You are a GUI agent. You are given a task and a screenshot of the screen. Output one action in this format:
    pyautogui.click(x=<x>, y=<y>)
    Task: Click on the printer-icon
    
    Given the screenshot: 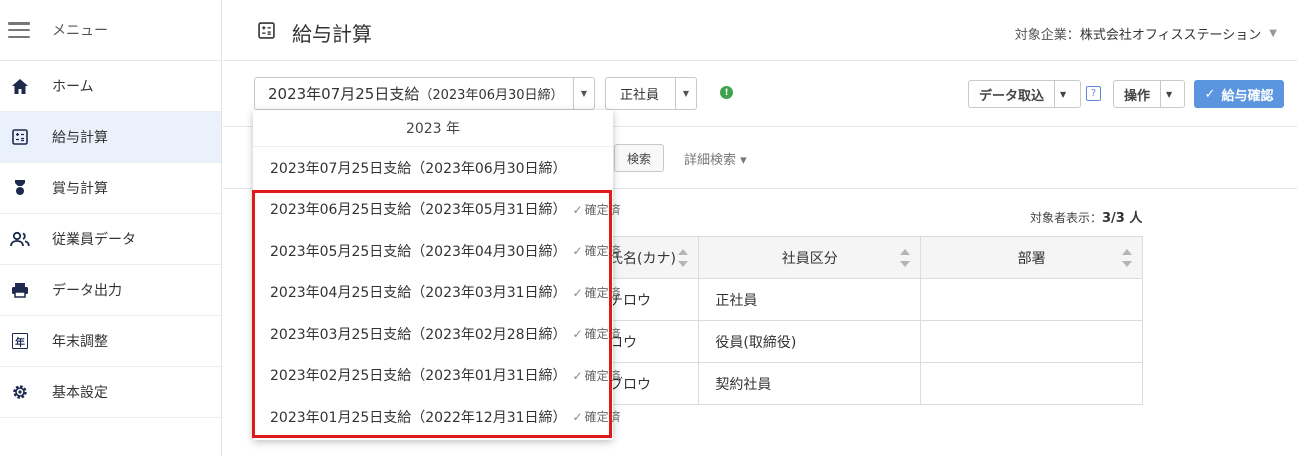 What is the action you would take?
    pyautogui.click(x=20, y=290)
    